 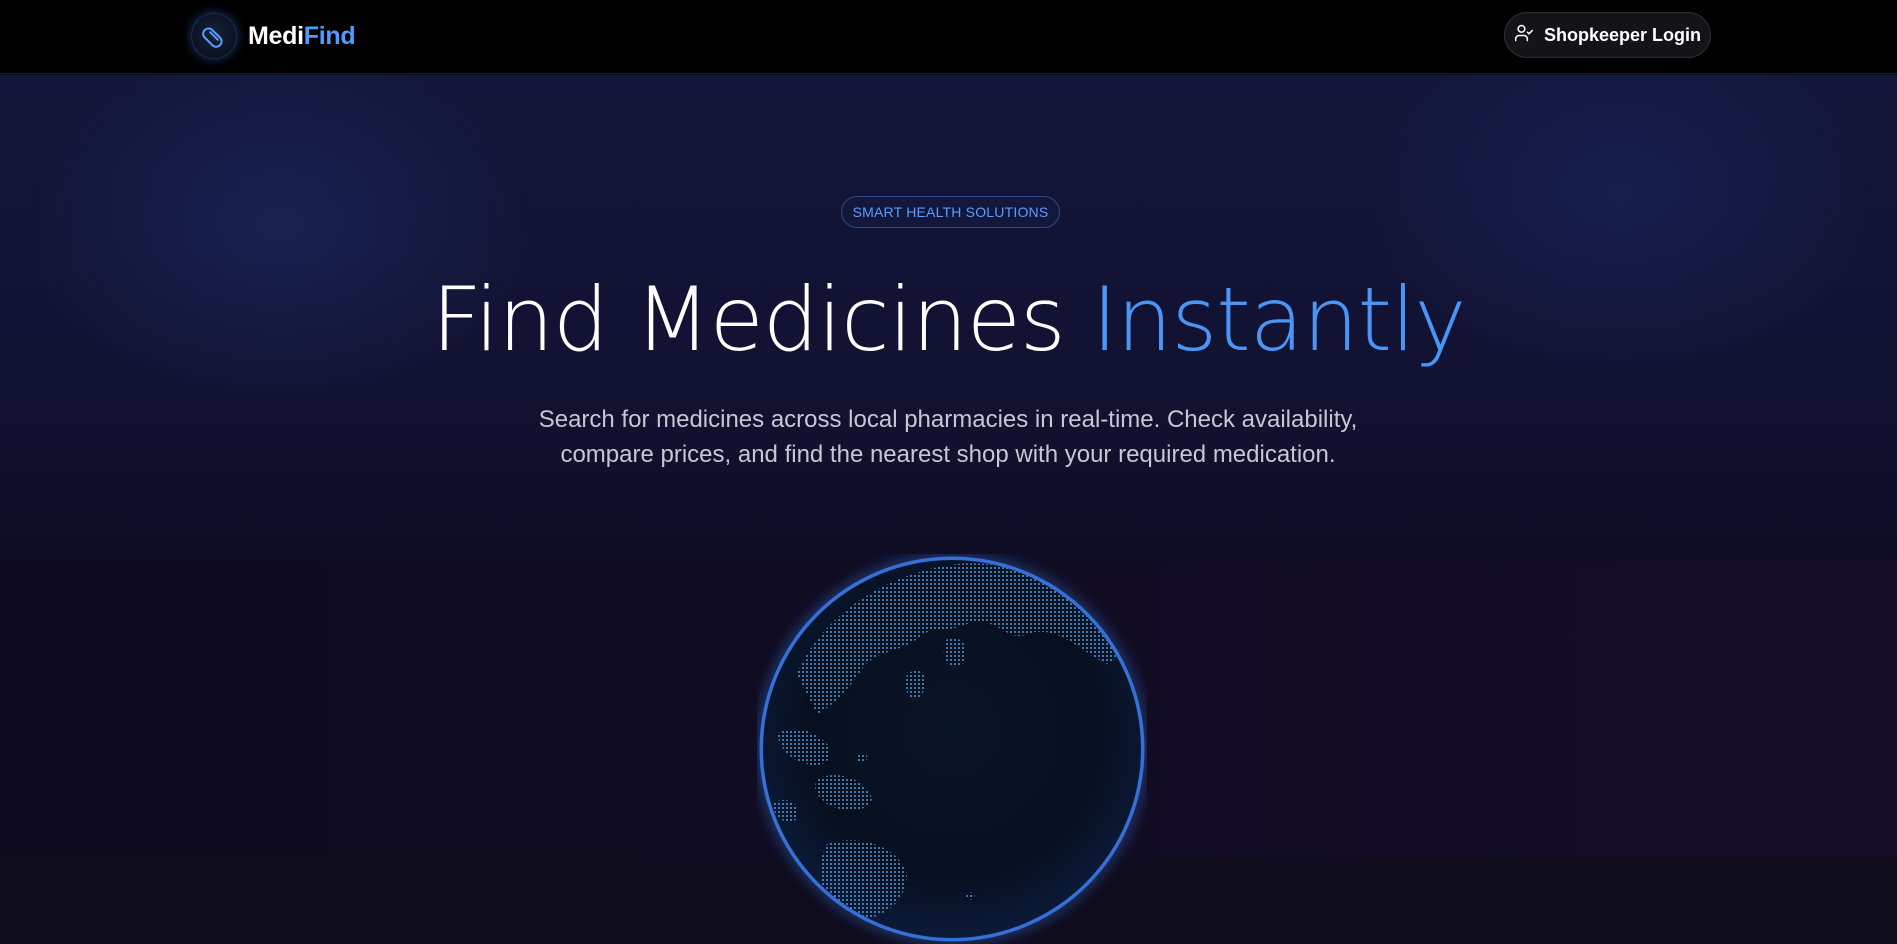 I want to click on pill-icon, so click(x=214, y=36).